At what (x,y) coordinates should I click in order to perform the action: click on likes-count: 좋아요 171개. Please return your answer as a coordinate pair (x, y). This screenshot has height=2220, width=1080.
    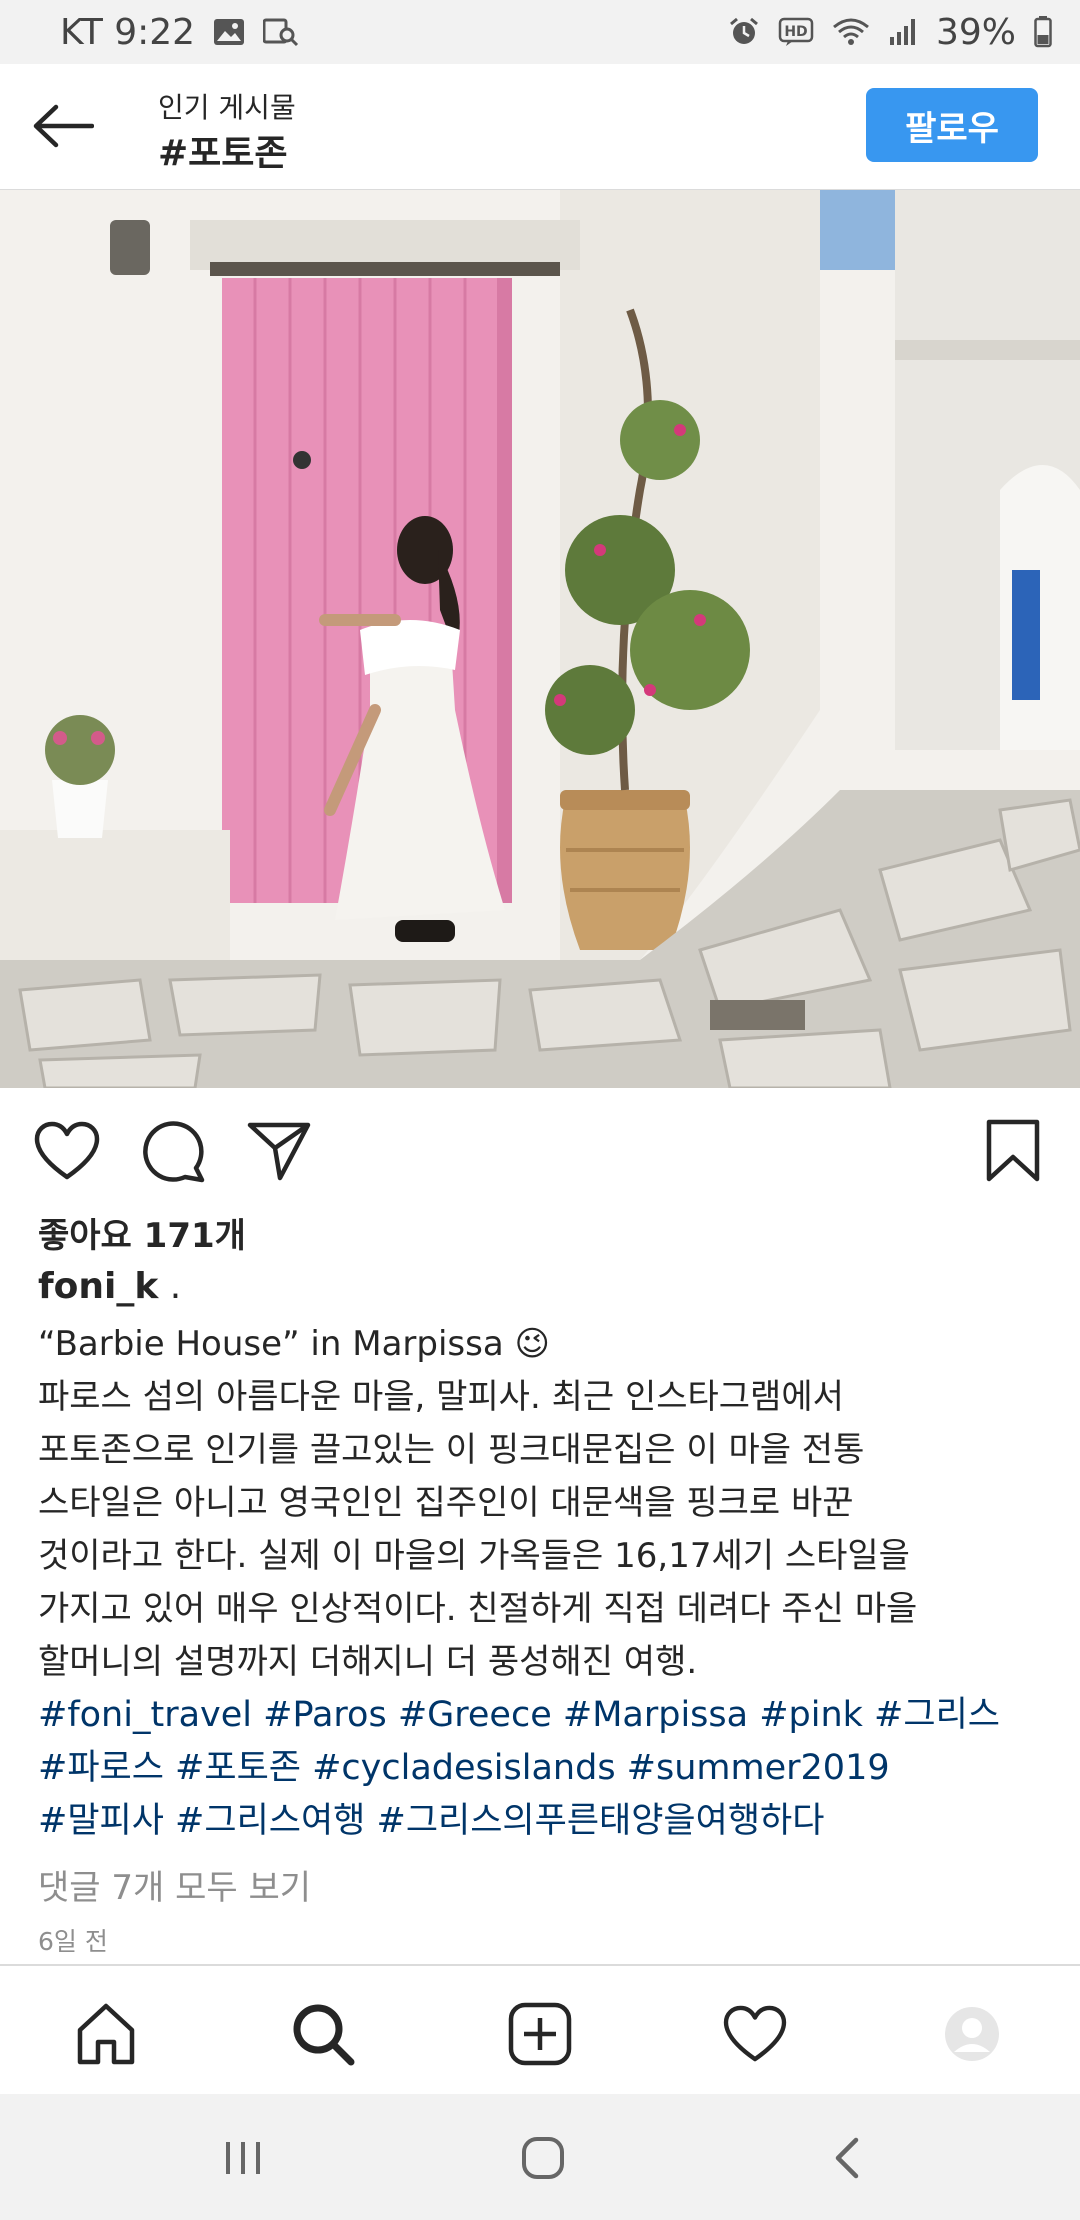
    Looking at the image, I should click on (142, 1232).